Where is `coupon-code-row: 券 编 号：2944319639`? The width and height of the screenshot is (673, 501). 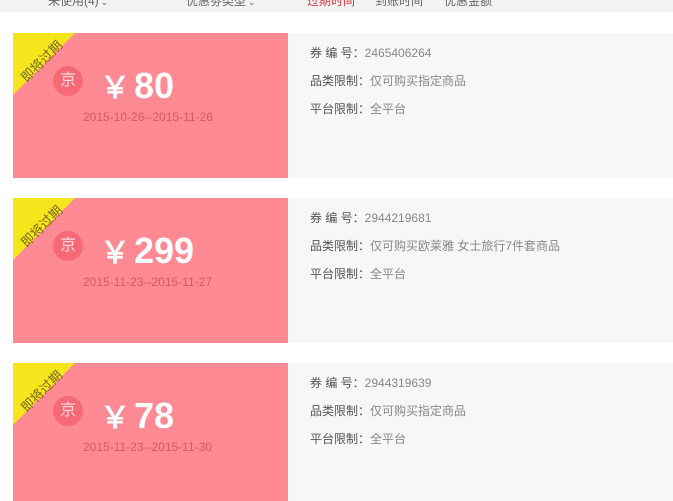 coupon-code-row: 券 编 号：2944319639 is located at coordinates (388, 389).